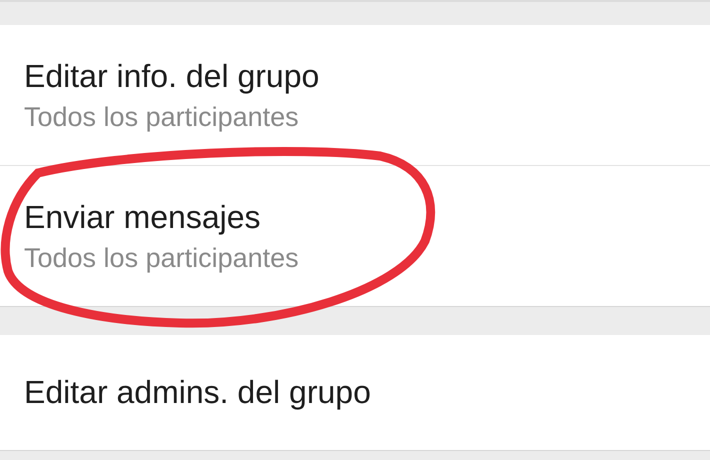 This screenshot has height=460, width=710. What do you see at coordinates (142, 217) in the screenshot?
I see `item-title: Enviar mensajes` at bounding box center [142, 217].